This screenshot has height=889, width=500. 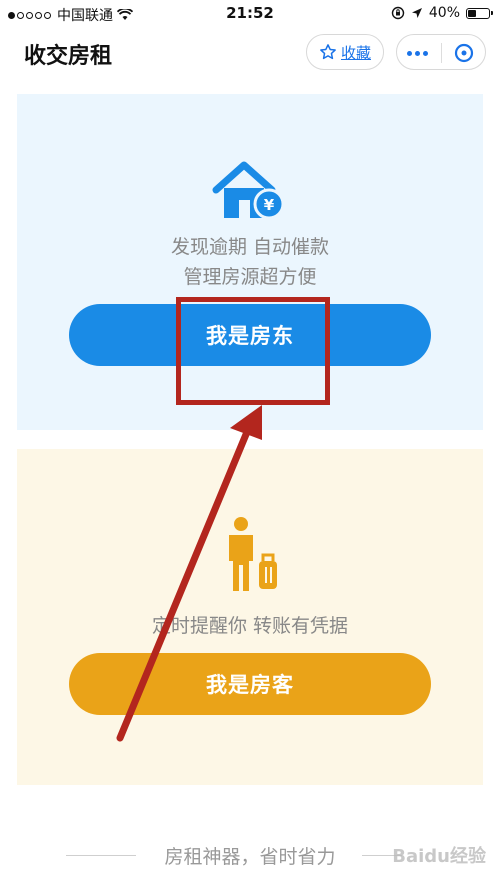 What do you see at coordinates (250, 13) in the screenshot?
I see `status-bar: 中国联通 21:52 40%` at bounding box center [250, 13].